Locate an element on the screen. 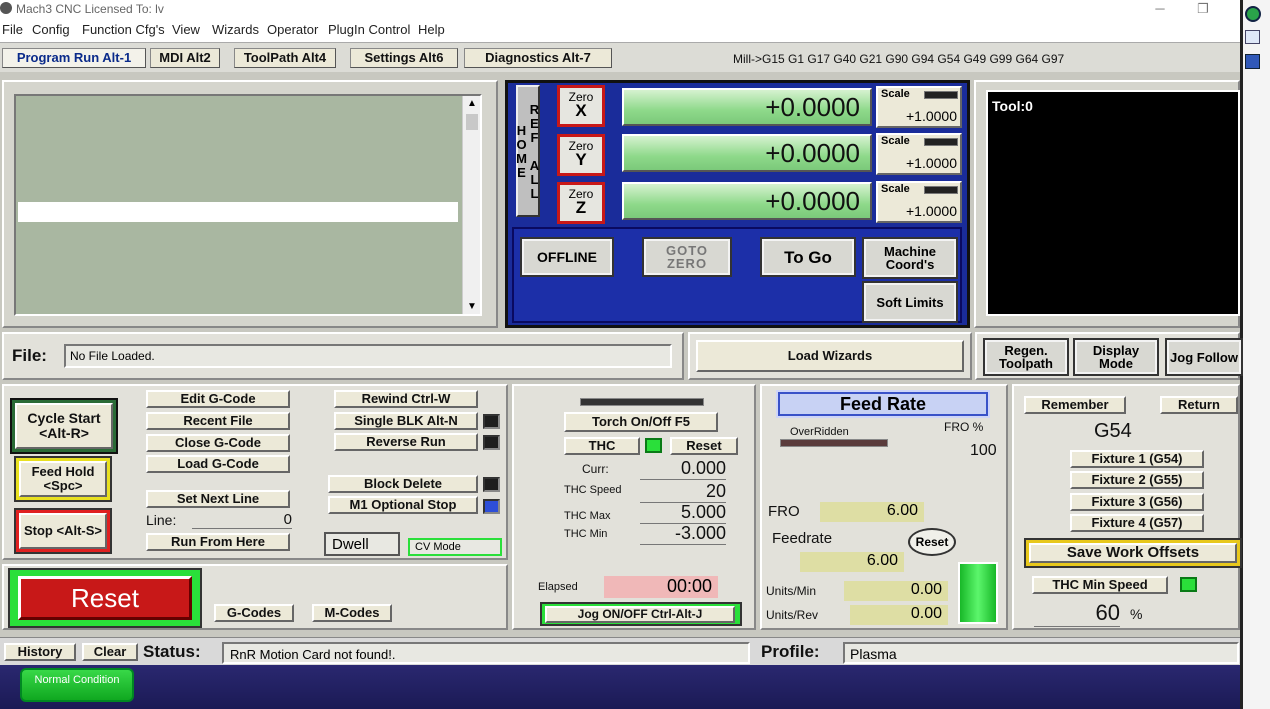 The width and height of the screenshot is (1270, 709). feedrate-value: 6.00 is located at coordinates (852, 562).